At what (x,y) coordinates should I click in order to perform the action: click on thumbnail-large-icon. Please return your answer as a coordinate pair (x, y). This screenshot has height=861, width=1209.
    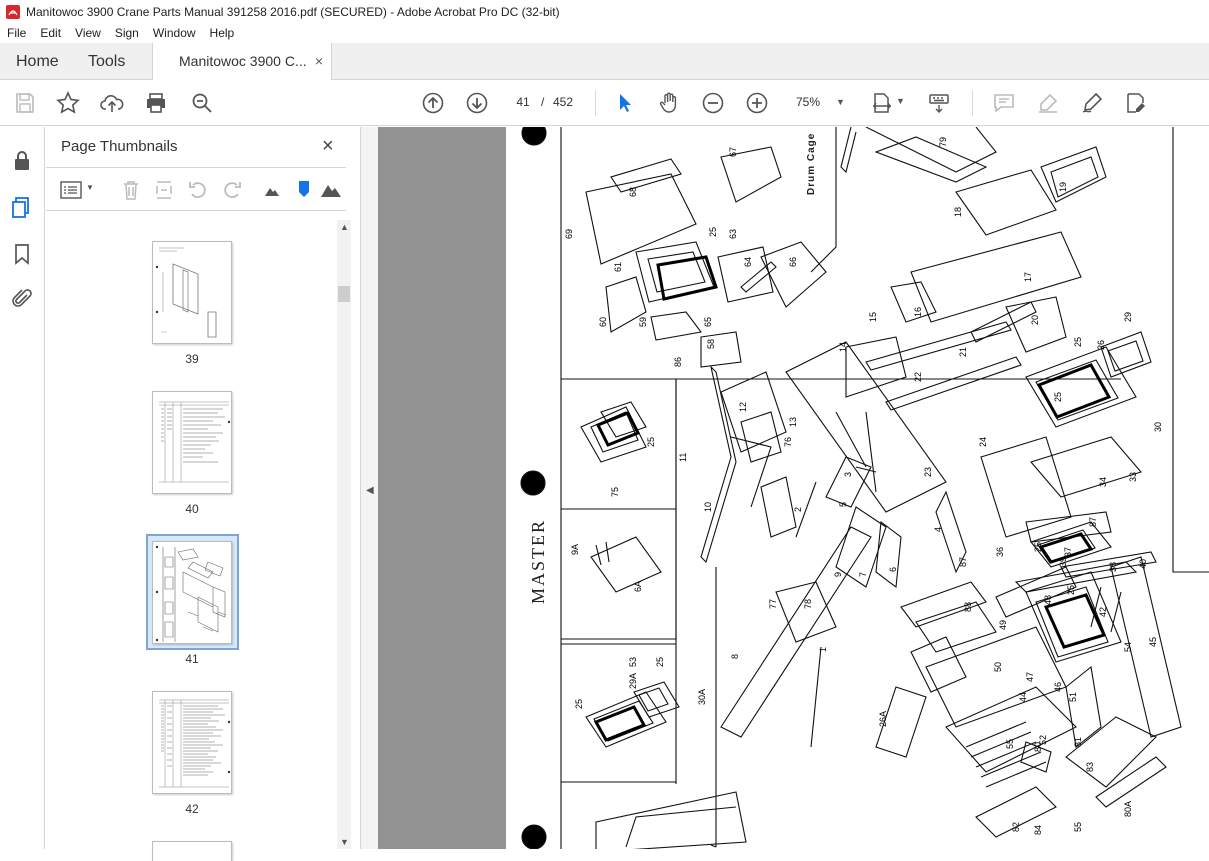
    Looking at the image, I should click on (331, 189).